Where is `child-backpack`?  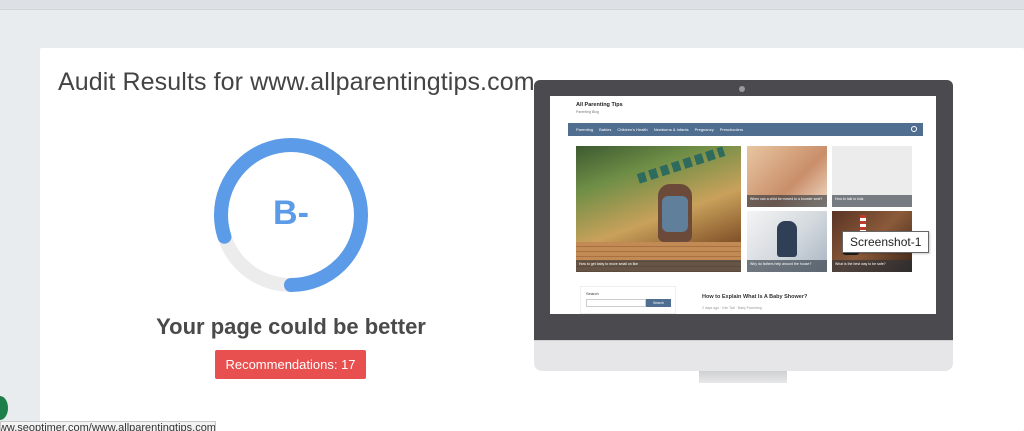
child-backpack is located at coordinates (675, 214).